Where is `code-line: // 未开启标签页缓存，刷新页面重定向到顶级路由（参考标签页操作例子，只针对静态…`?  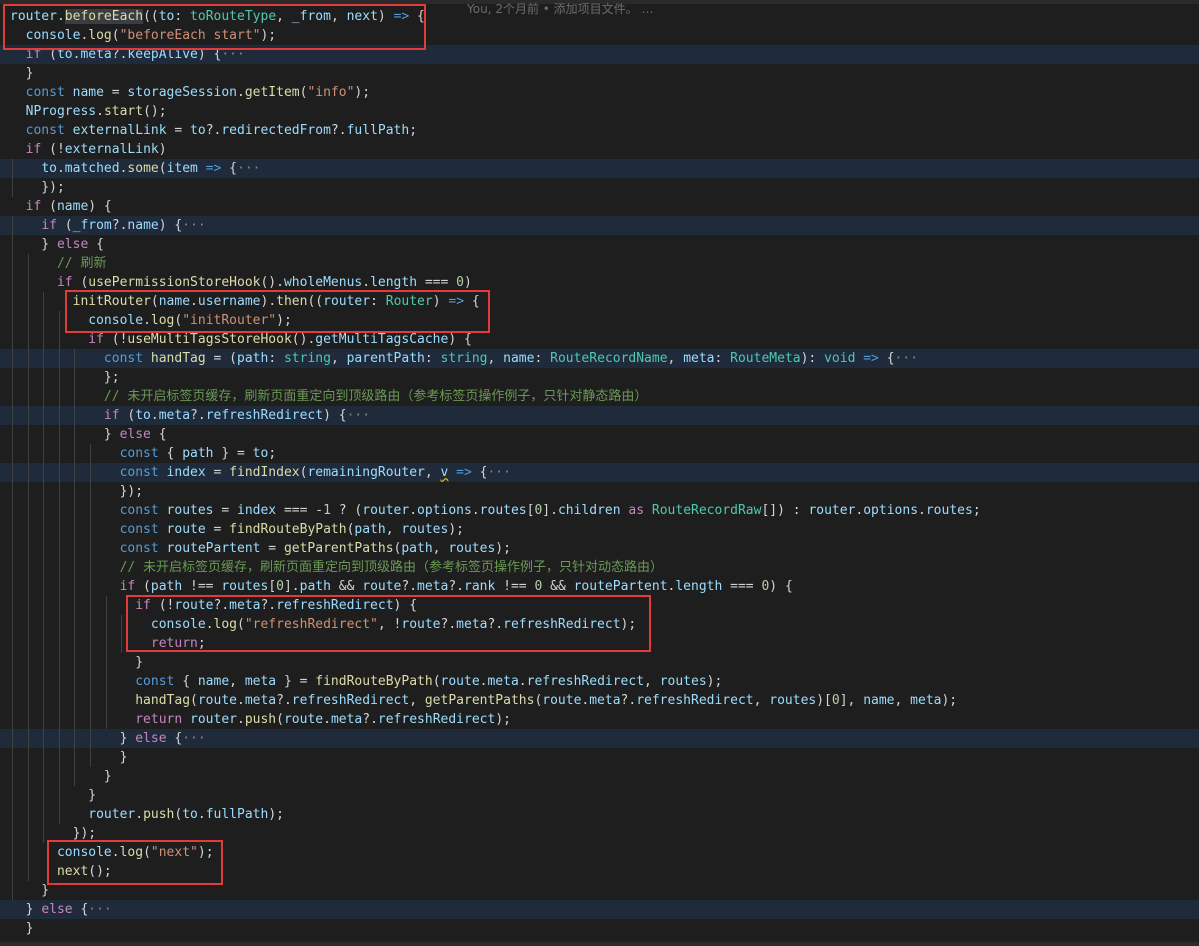
code-line: // 未开启标签页缓存，刷新页面重定向到顶级路由（参考标签页操作例子，只针对静态… is located at coordinates (599, 396).